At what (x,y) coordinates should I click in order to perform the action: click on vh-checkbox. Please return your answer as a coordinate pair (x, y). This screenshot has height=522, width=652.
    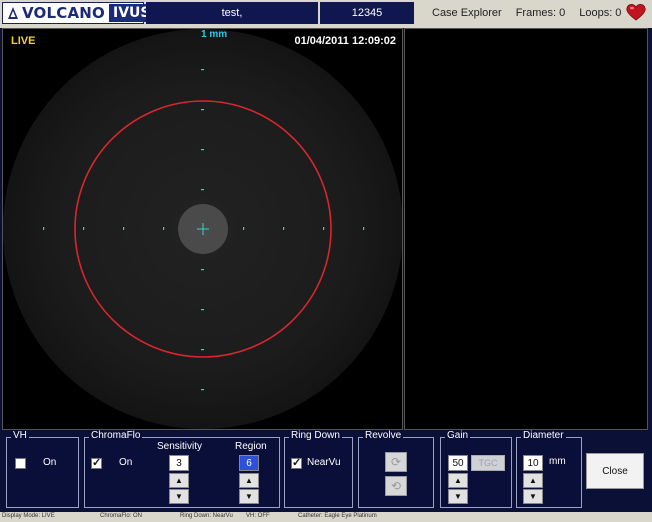
    Looking at the image, I should click on (20, 463).